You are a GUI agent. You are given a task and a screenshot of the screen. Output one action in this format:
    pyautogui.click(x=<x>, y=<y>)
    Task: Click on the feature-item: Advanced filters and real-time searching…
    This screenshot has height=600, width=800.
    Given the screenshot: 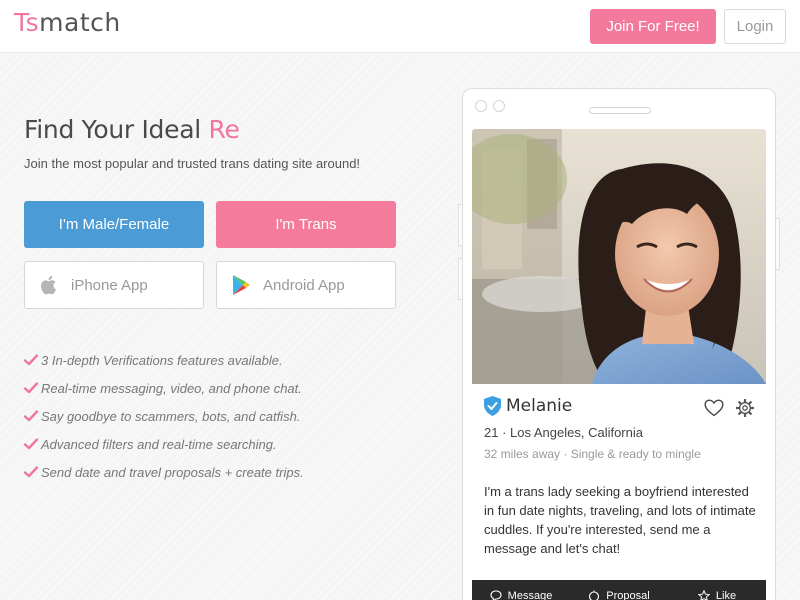 What is the action you would take?
    pyautogui.click(x=164, y=444)
    